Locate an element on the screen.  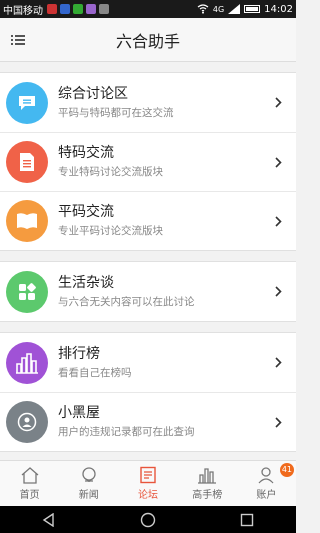
forum-item-general: 综合讨论区 平码与特码都可在这交流 is located at coordinates (148, 102).